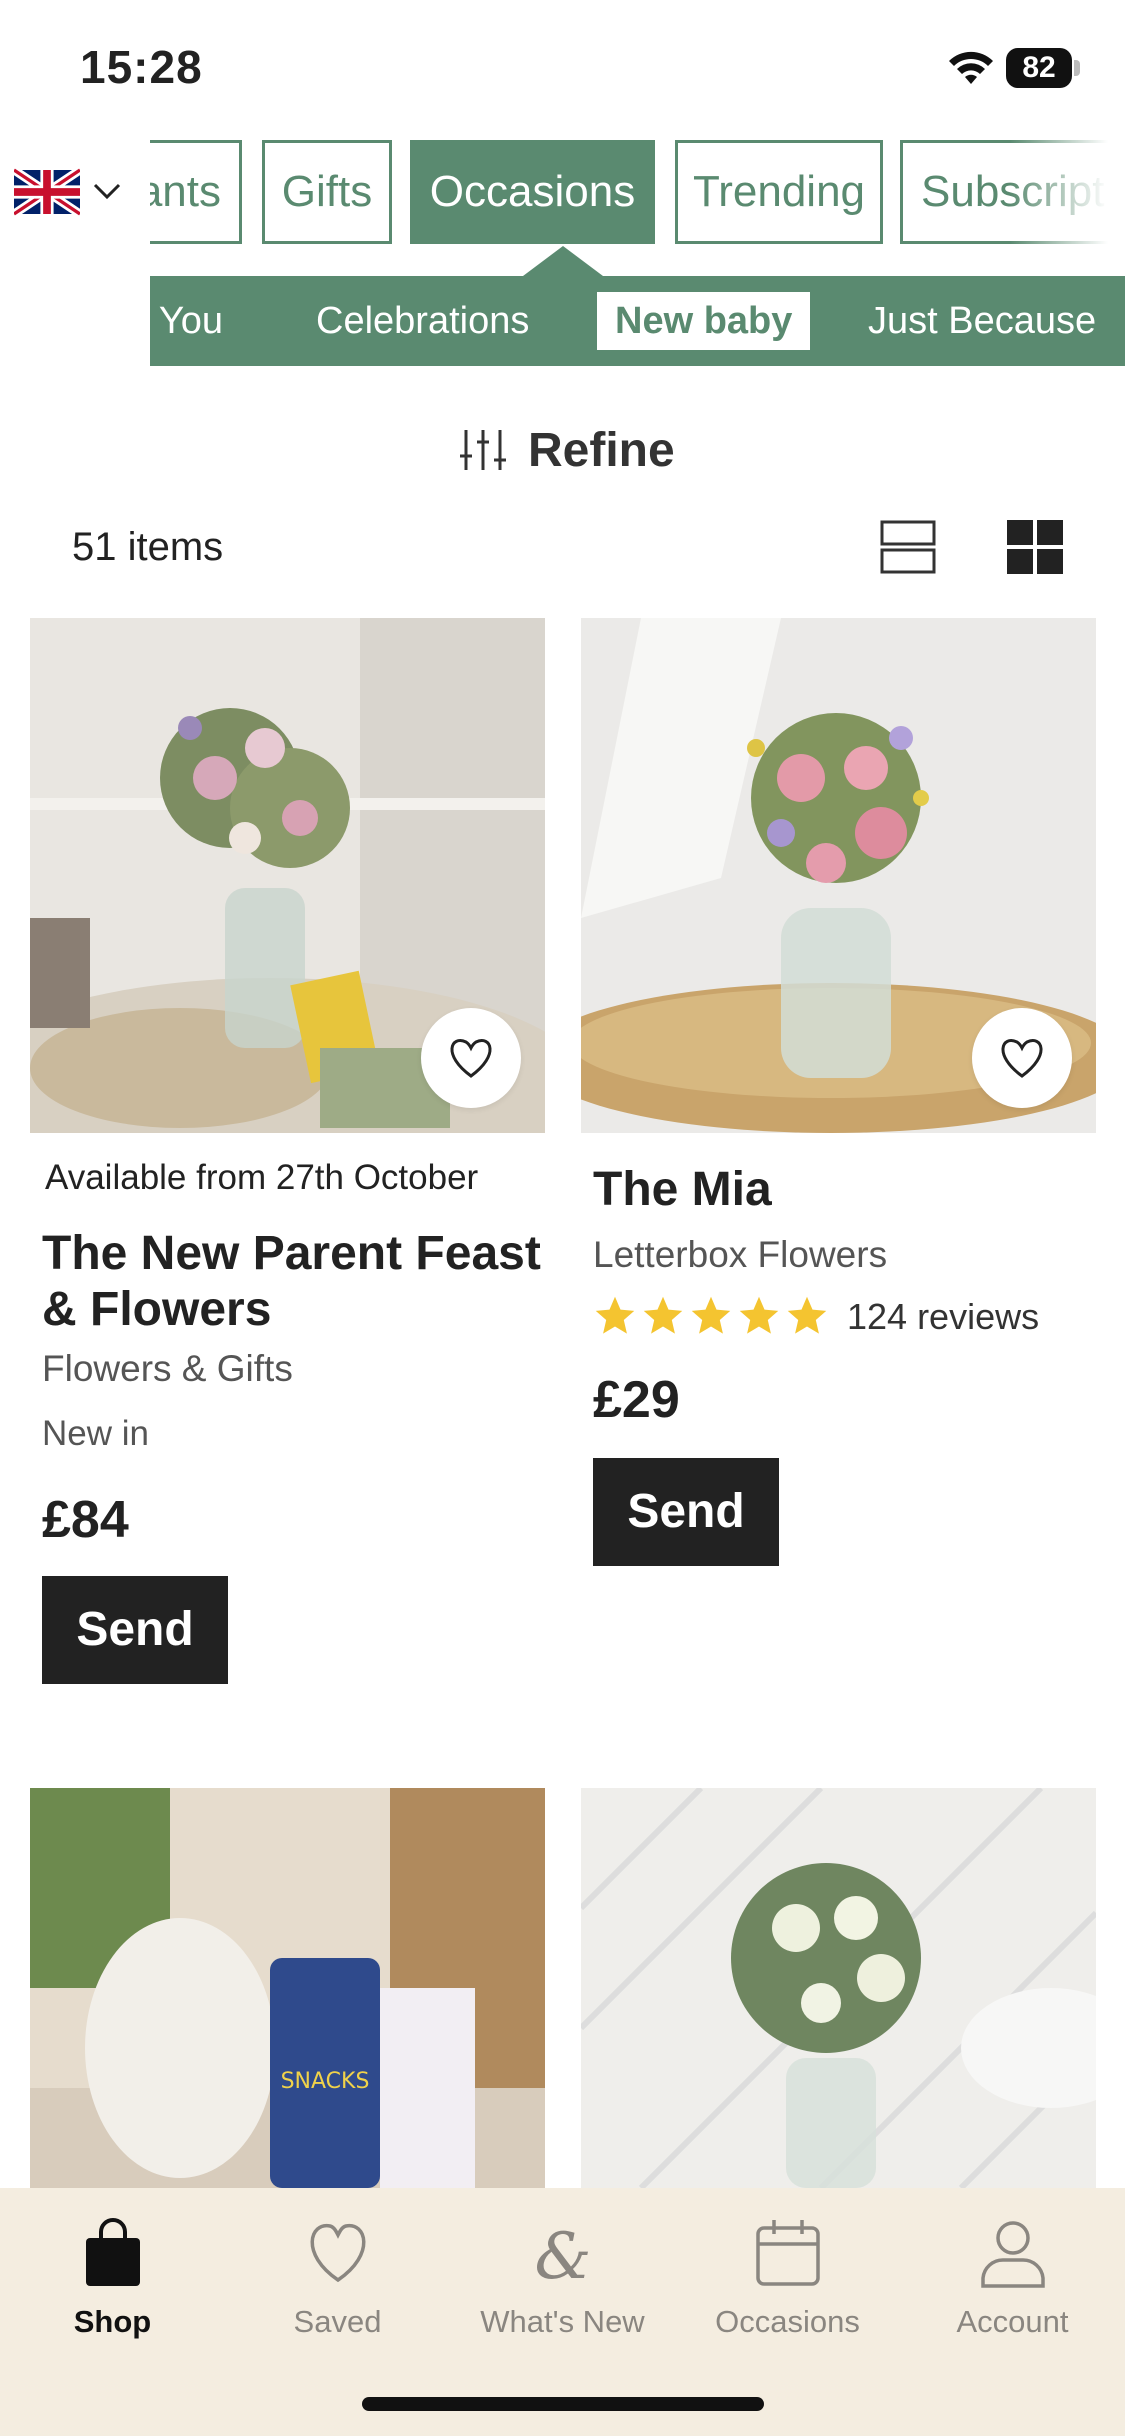 The width and height of the screenshot is (1125, 2436). What do you see at coordinates (337, 2321) in the screenshot?
I see `nav-saved-label: Saved` at bounding box center [337, 2321].